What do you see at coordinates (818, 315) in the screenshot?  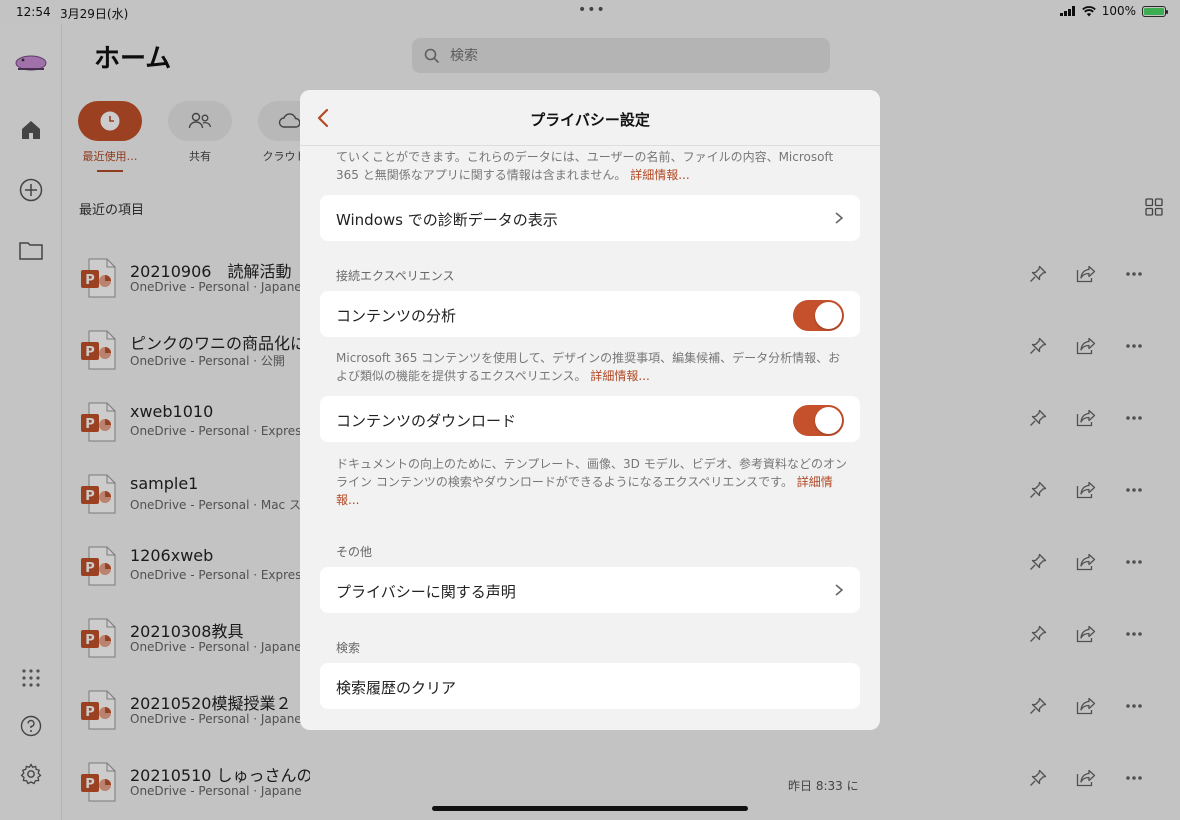 I see `analyze-content-toggle` at bounding box center [818, 315].